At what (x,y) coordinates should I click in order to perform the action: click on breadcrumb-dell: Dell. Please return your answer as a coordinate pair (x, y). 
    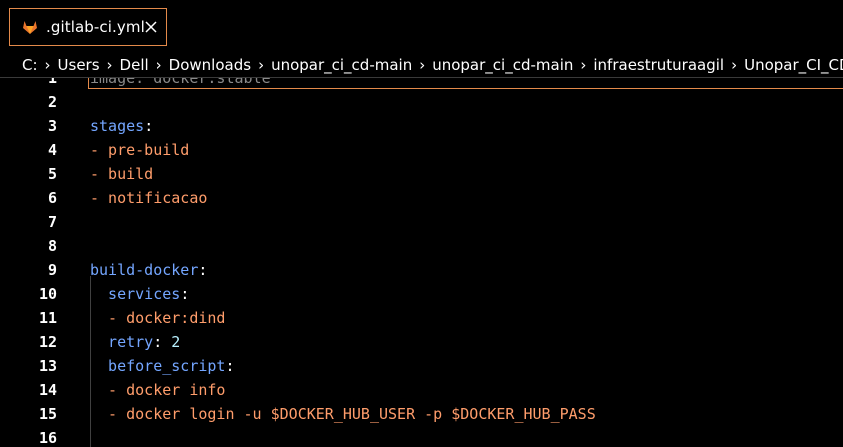
    Looking at the image, I should click on (134, 65).